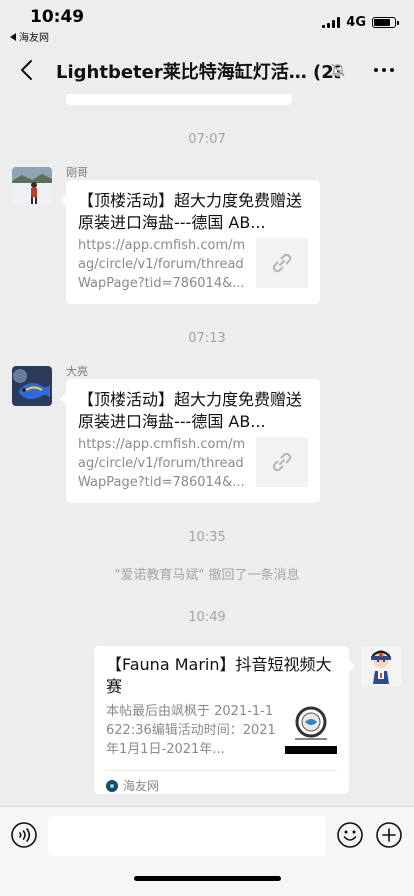  What do you see at coordinates (77, 172) in the screenshot?
I see `sender-name: 刚哥` at bounding box center [77, 172].